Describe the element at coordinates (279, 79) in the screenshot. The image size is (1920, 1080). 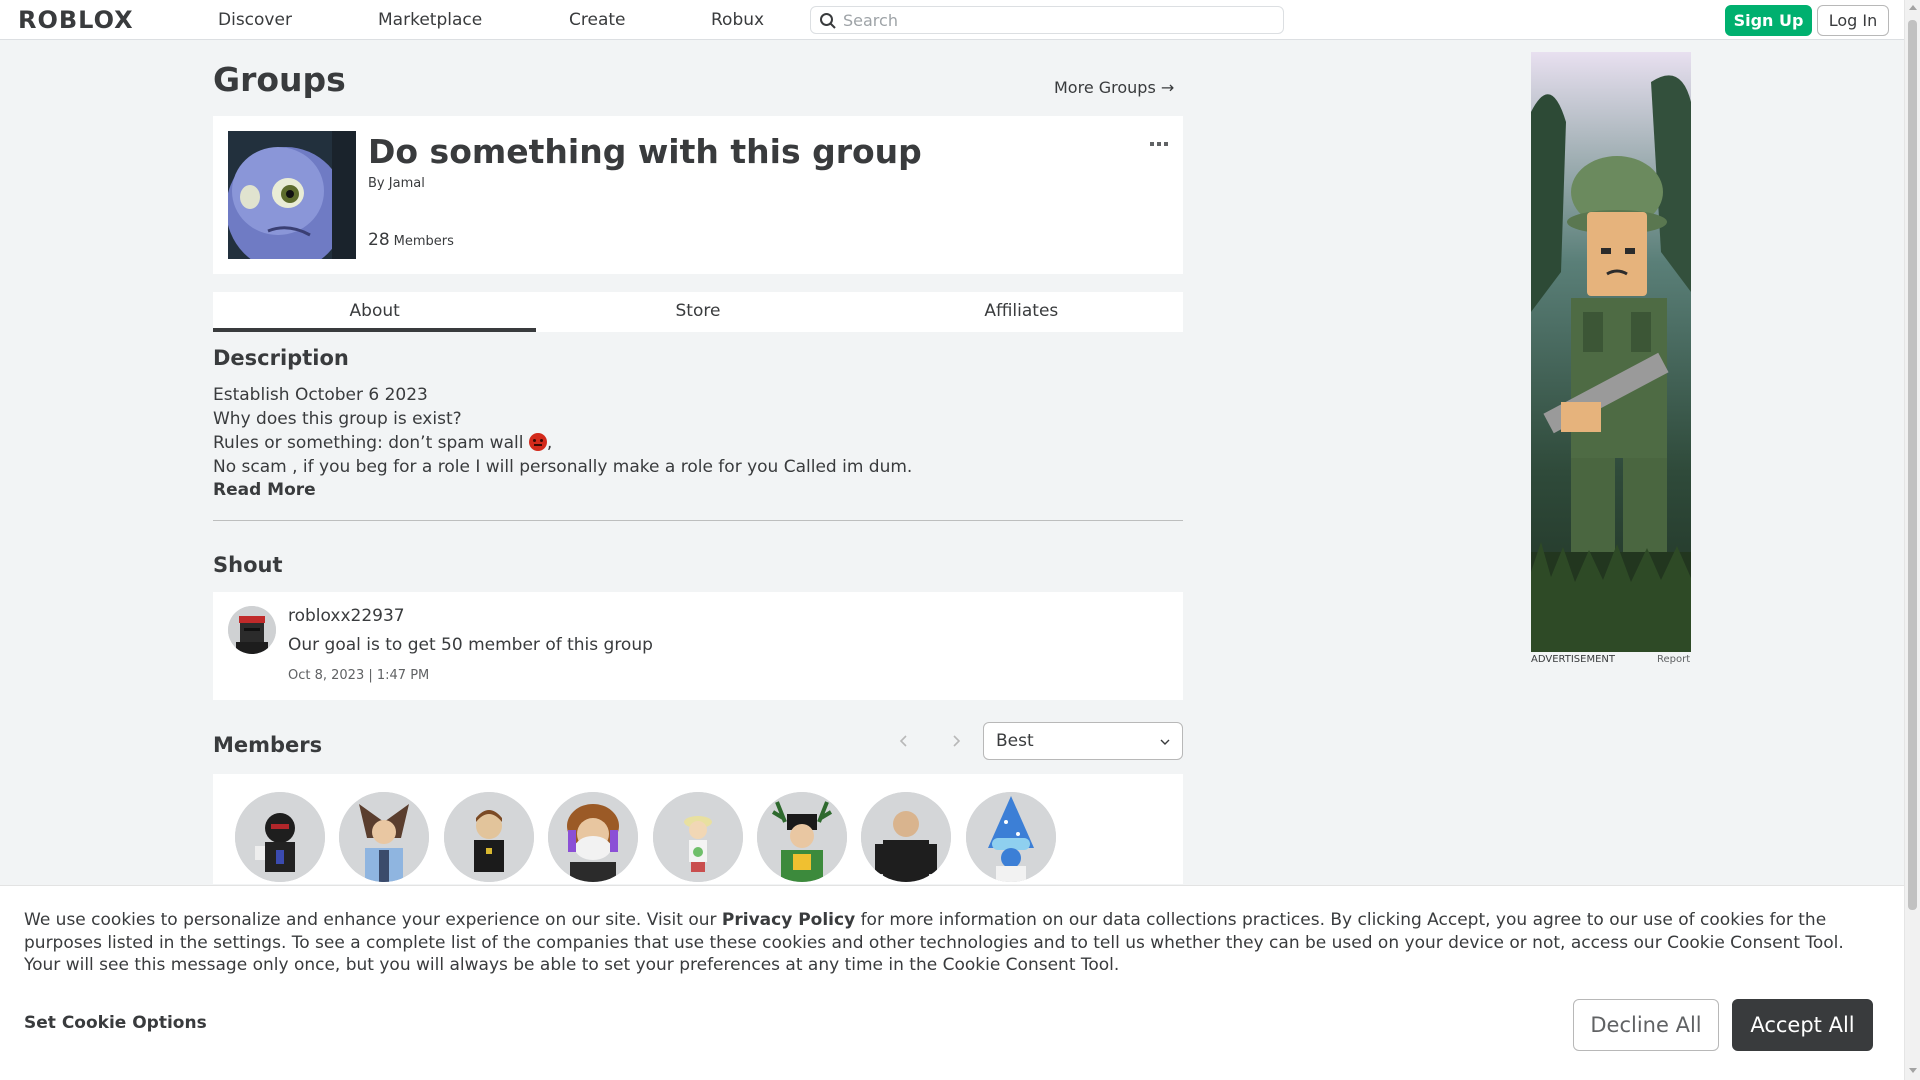
I see `page-title: Groups` at that location.